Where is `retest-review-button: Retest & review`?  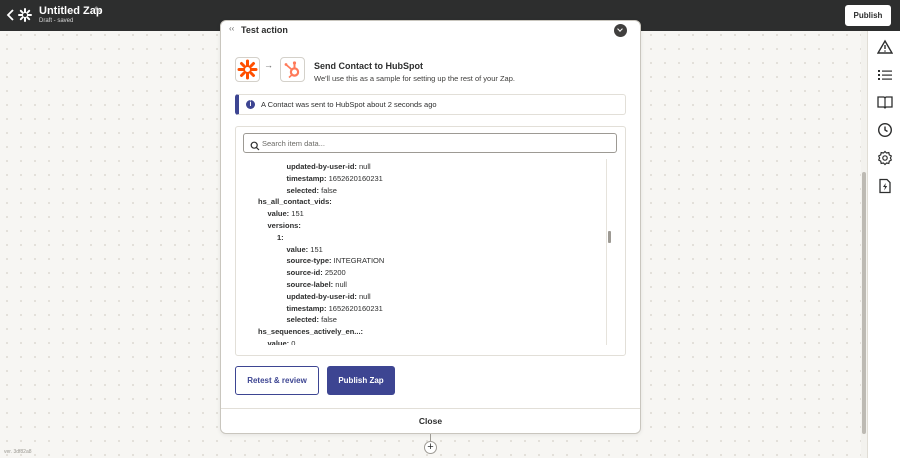 retest-review-button: Retest & review is located at coordinates (277, 380).